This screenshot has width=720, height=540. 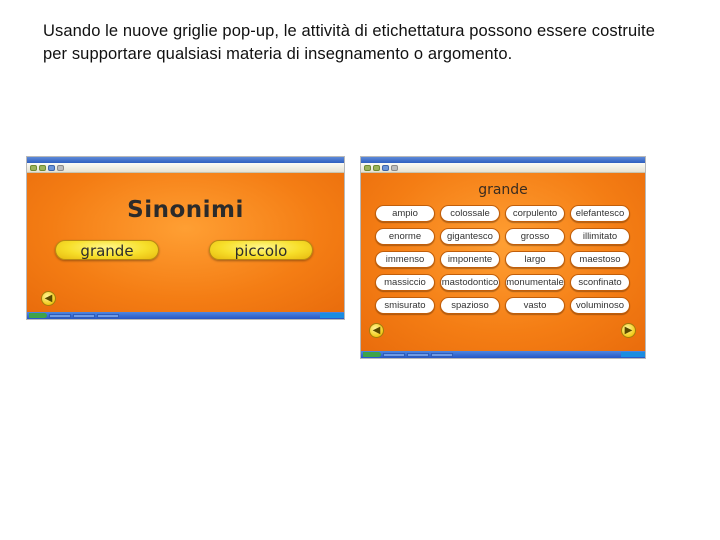 I want to click on screenshot-sinonimi: Sinonimi grande piccolo ◀, so click(x=185, y=238).